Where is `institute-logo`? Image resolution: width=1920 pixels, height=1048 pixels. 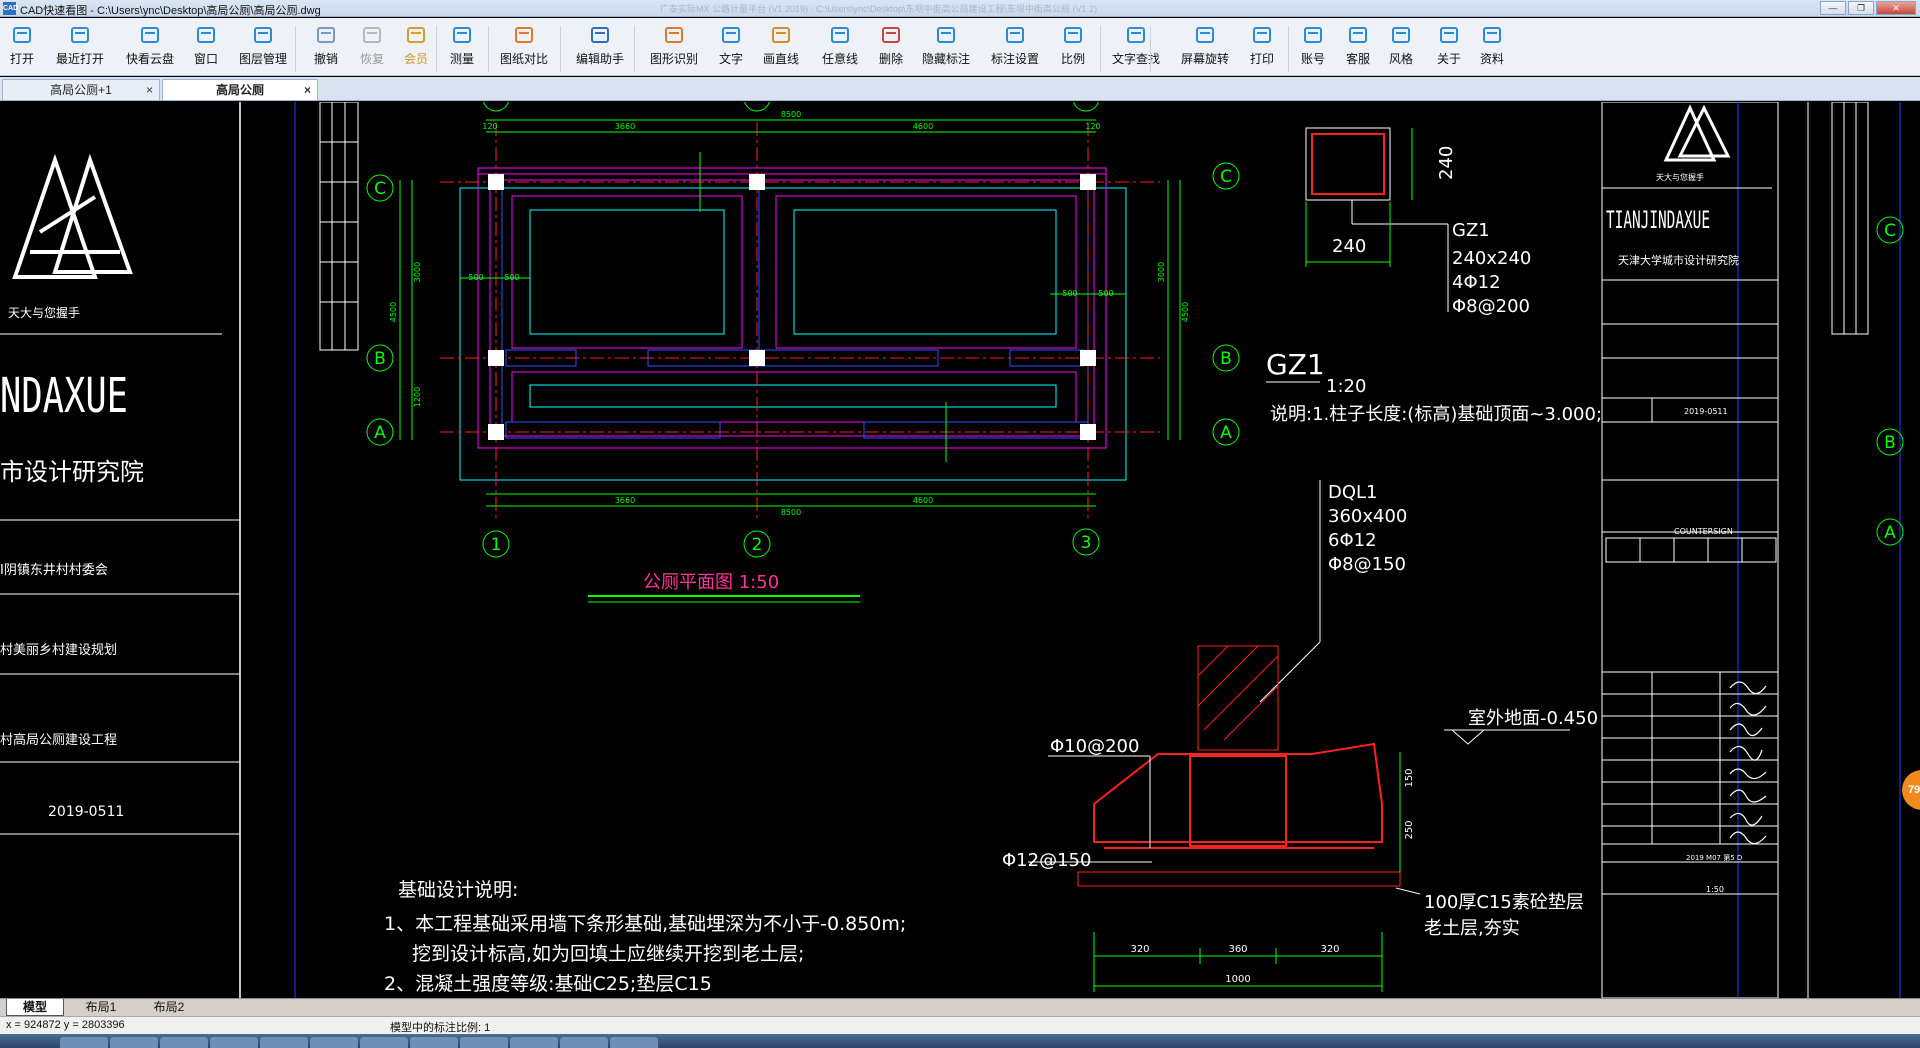 institute-logo is located at coordinates (72, 216).